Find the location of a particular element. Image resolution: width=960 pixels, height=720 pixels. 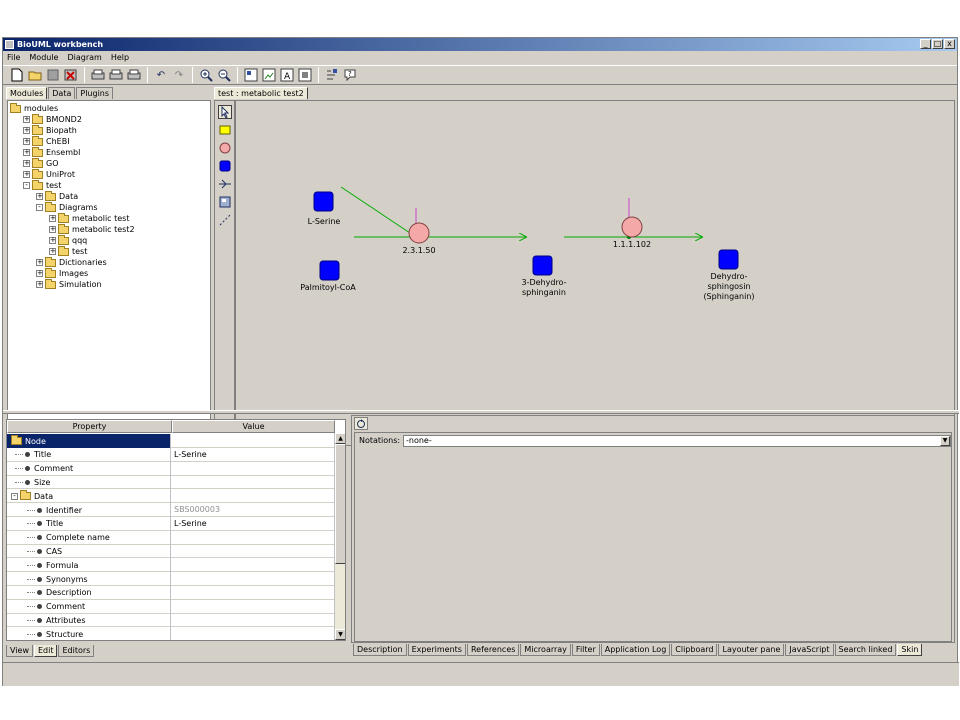

scroll-up-icon: ▲ is located at coordinates (340, 438).